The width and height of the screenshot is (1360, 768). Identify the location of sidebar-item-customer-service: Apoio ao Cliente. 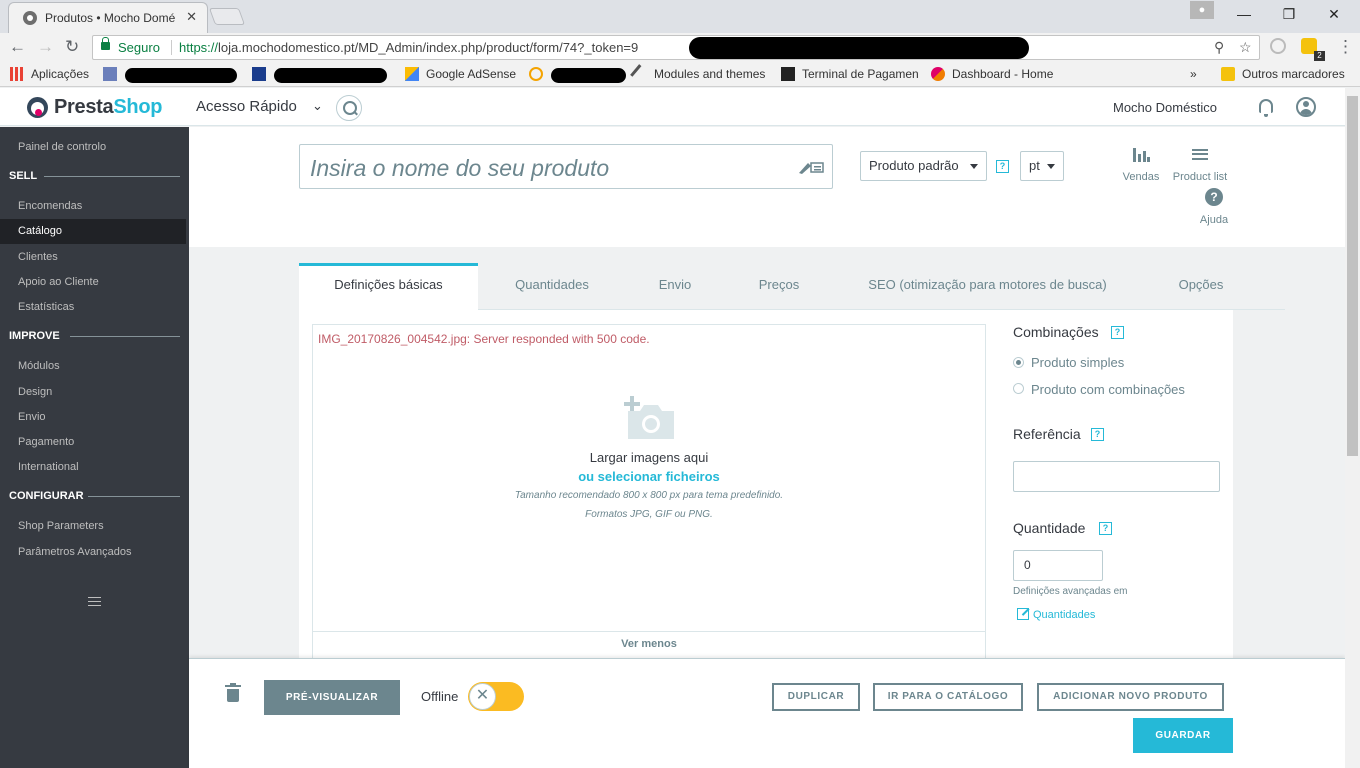
(58, 282).